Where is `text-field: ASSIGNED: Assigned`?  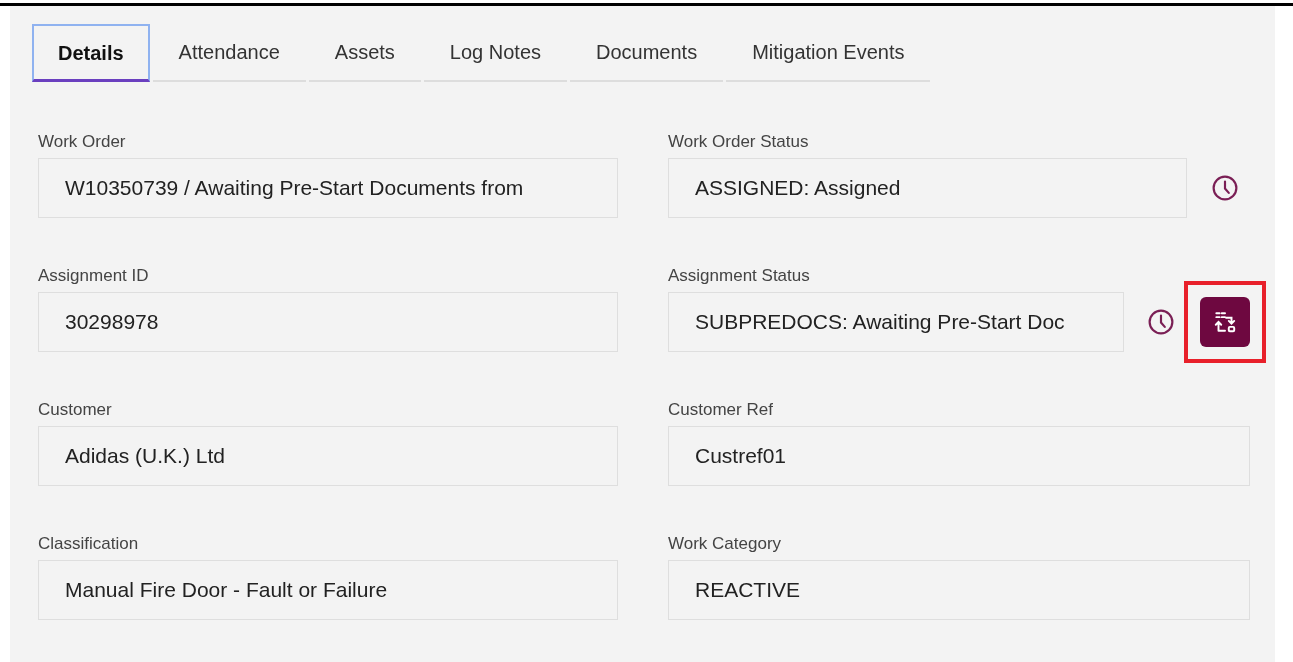 text-field: ASSIGNED: Assigned is located at coordinates (927, 188).